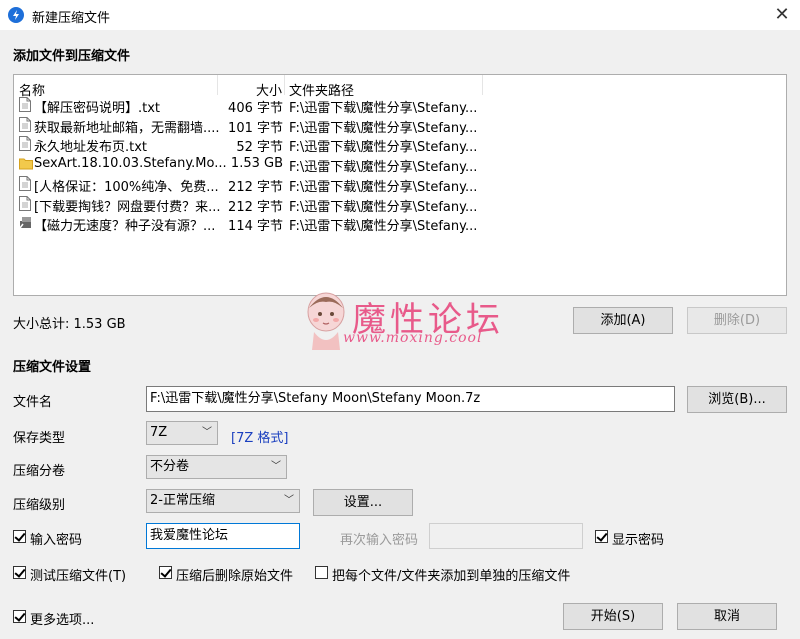 Image resolution: width=800 pixels, height=639 pixels. Describe the element at coordinates (255, 128) in the screenshot. I see `file-size: 101 字节` at that location.